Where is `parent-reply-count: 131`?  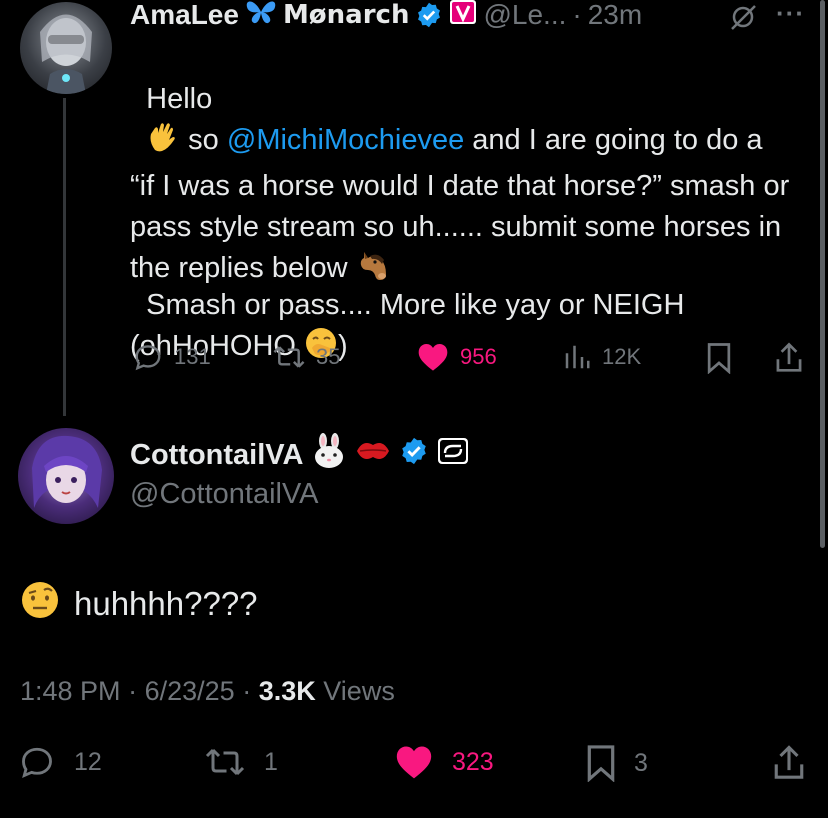 parent-reply-count: 131 is located at coordinates (192, 356).